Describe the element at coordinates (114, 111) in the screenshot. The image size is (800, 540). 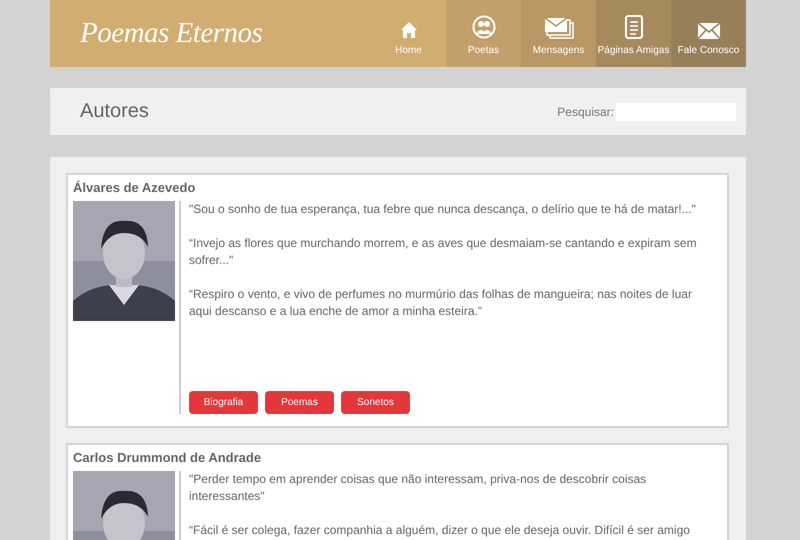
I see `page-title: Autores` at that location.